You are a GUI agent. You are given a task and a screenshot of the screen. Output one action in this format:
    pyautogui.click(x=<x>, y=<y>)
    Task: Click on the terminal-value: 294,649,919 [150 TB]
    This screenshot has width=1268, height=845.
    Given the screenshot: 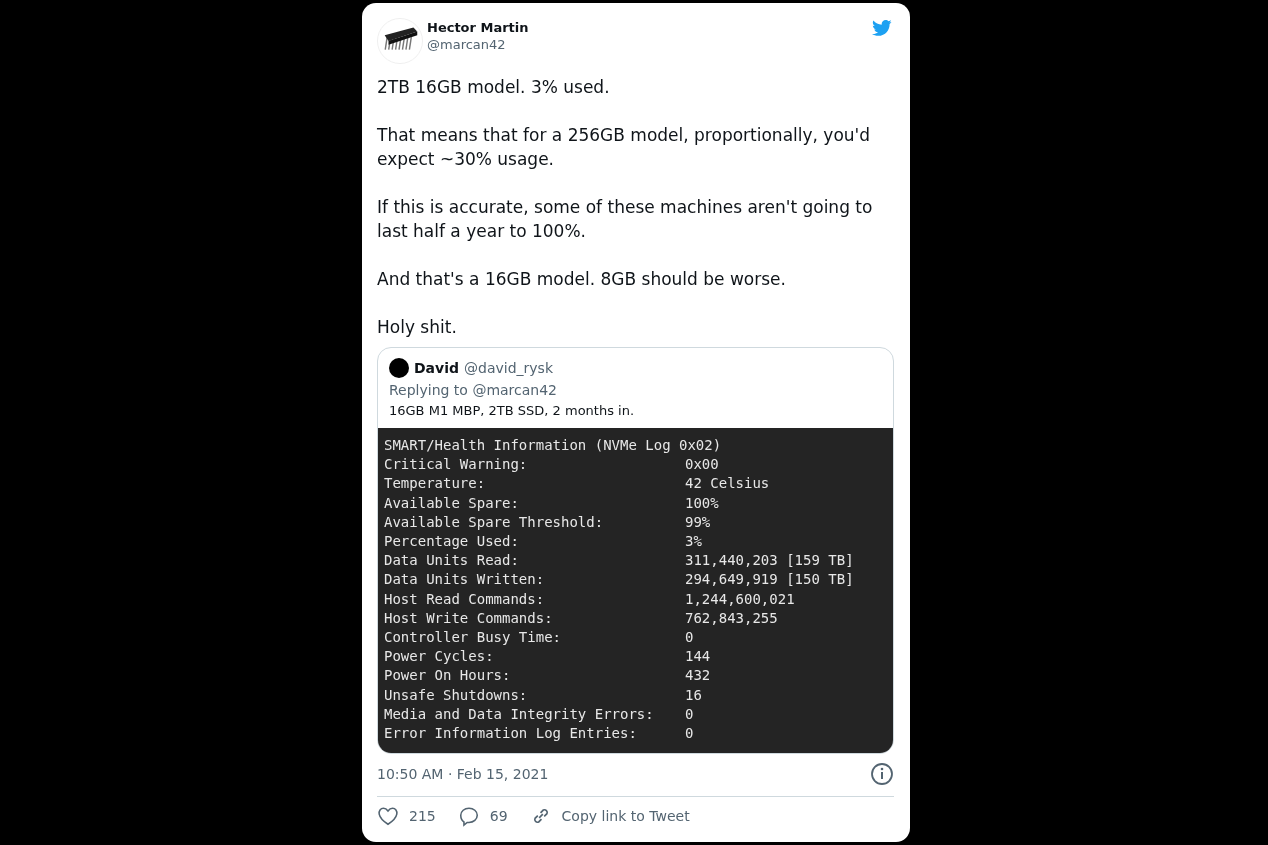 What is the action you would take?
    pyautogui.click(x=769, y=580)
    